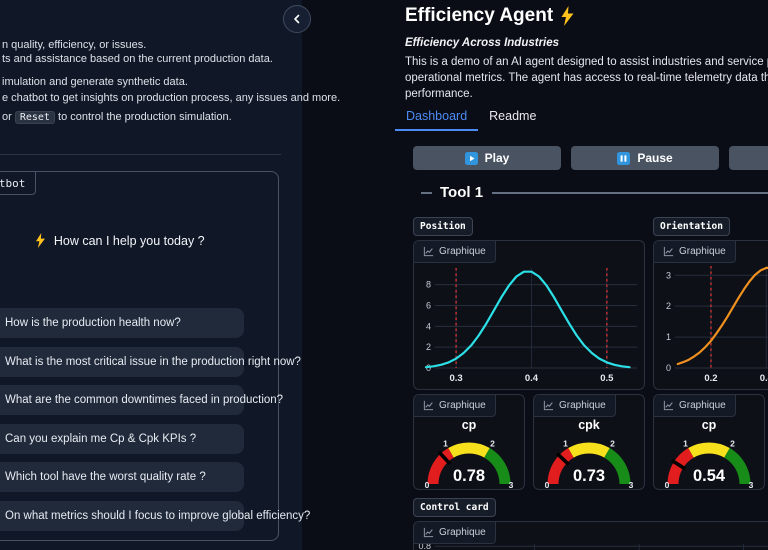 Image resolution: width=768 pixels, height=550 pixels. I want to click on page-title: Efficiency Agent, so click(490, 16).